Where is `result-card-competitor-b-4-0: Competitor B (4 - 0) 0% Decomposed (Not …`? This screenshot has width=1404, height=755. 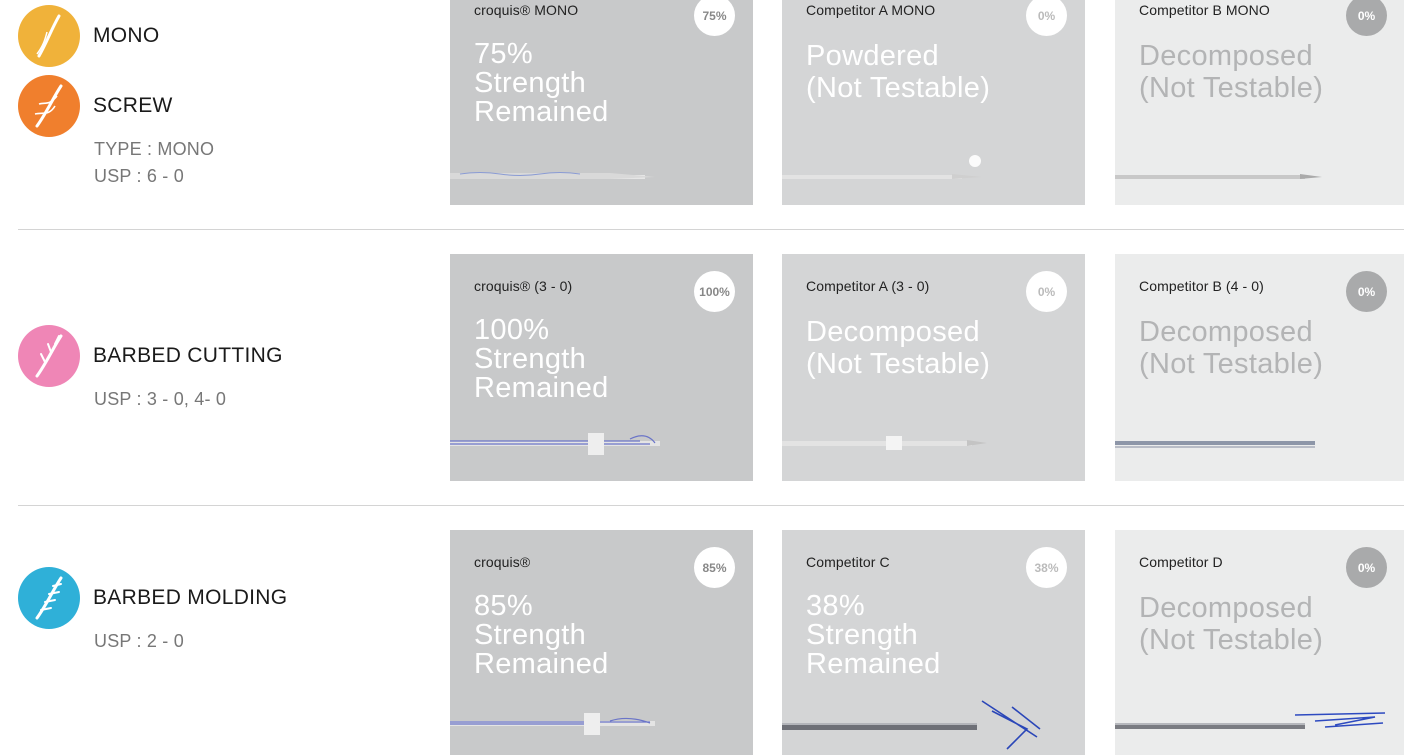 result-card-competitor-b-4-0: Competitor B (4 - 0) 0% Decomposed (Not … is located at coordinates (1259, 367).